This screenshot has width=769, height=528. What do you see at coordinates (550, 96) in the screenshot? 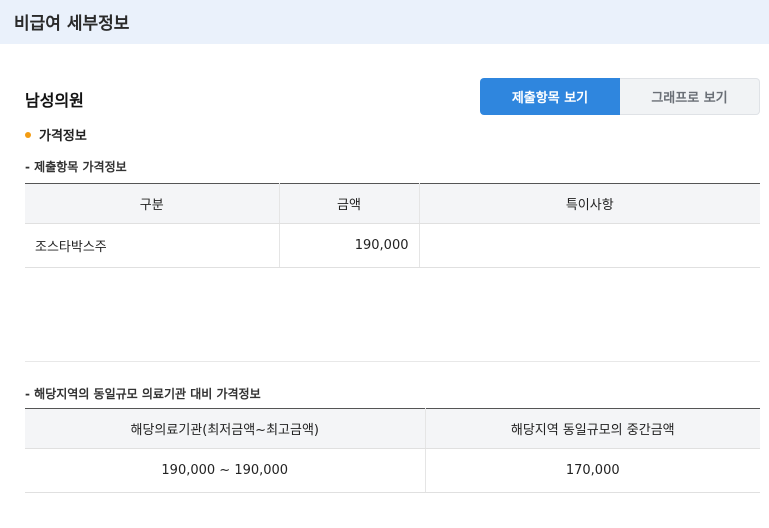
I see `submitted-items-view-button: 제출항목 보기` at bounding box center [550, 96].